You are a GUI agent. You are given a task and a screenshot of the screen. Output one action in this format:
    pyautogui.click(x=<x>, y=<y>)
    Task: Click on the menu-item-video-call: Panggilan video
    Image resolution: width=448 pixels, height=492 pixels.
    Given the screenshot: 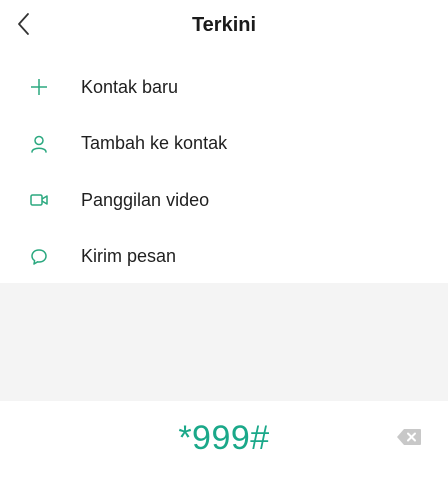 What is the action you would take?
    pyautogui.click(x=224, y=200)
    